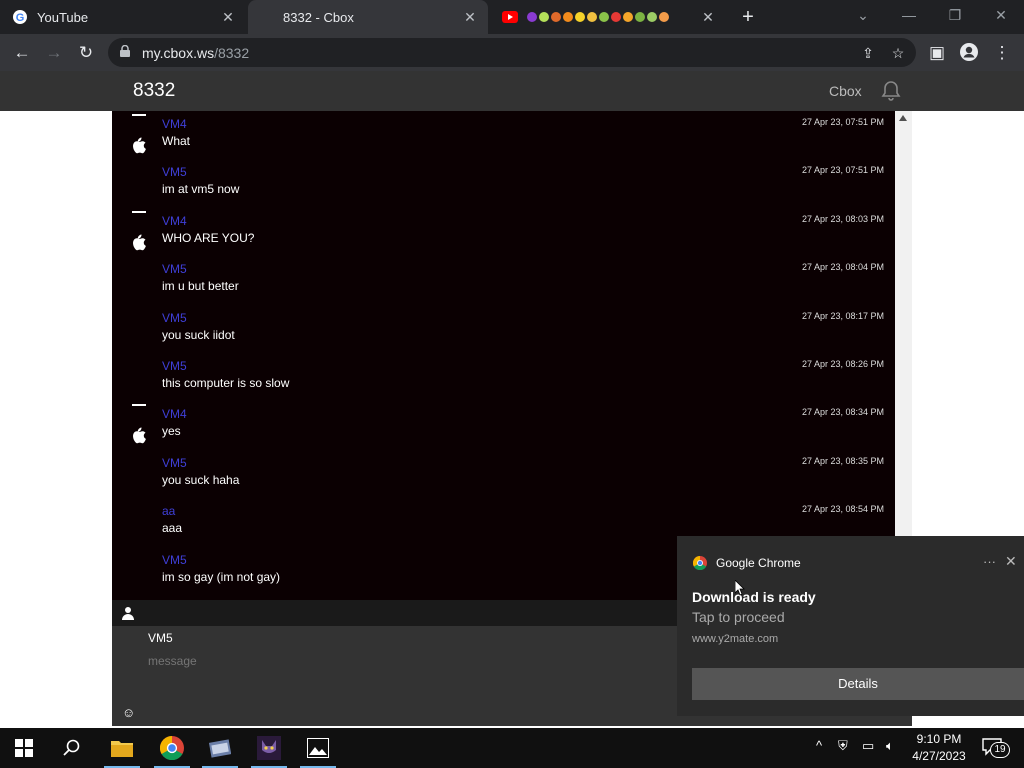 The width and height of the screenshot is (1024, 768). I want to click on message-text: im so gay (im not gay), so click(221, 576).